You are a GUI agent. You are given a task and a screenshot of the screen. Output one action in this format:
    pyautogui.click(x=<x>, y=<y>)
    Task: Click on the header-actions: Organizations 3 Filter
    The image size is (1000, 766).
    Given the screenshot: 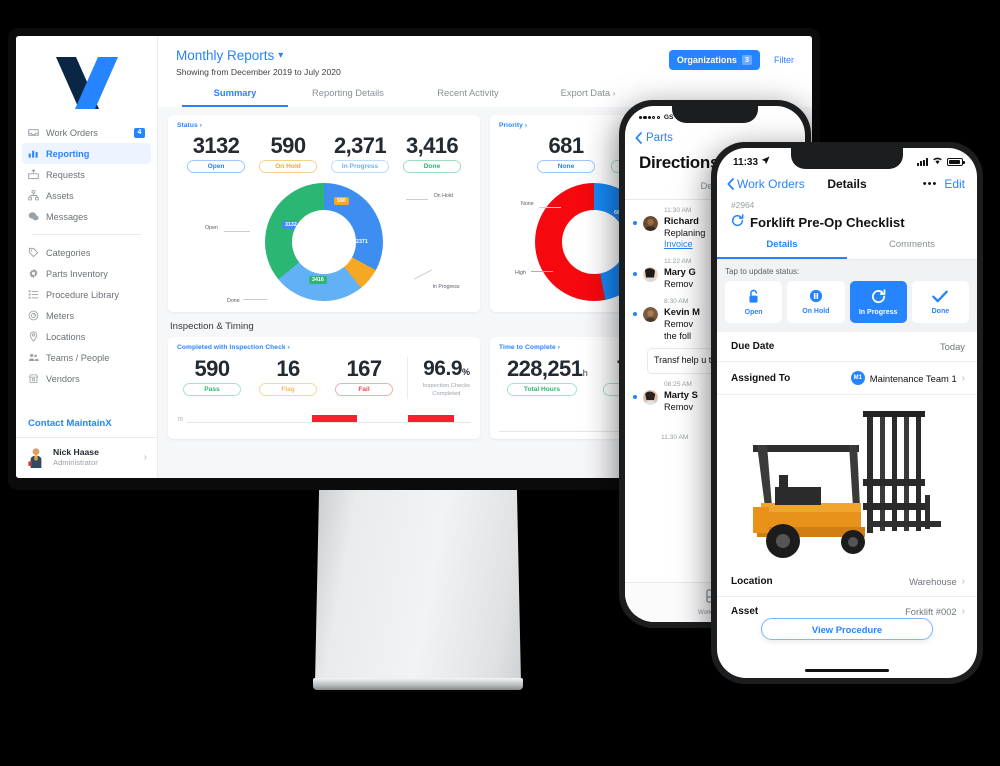 What is the action you would take?
    pyautogui.click(x=731, y=59)
    